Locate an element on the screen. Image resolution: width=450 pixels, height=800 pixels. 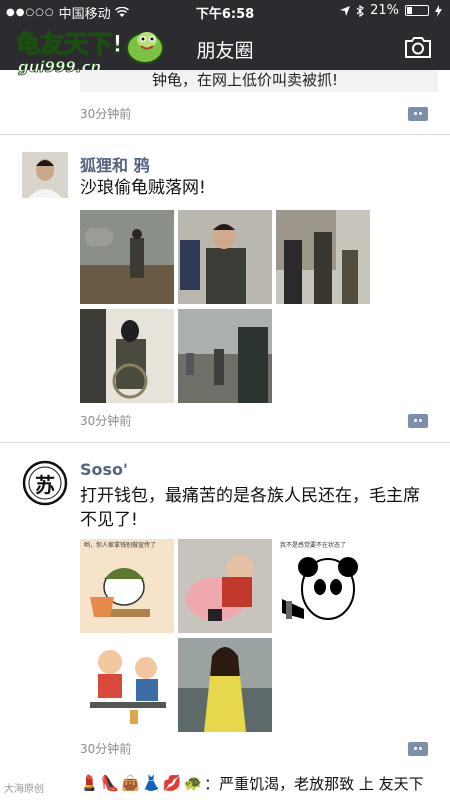
lipstick-emoji-icon: 💄 is located at coordinates (89, 783).